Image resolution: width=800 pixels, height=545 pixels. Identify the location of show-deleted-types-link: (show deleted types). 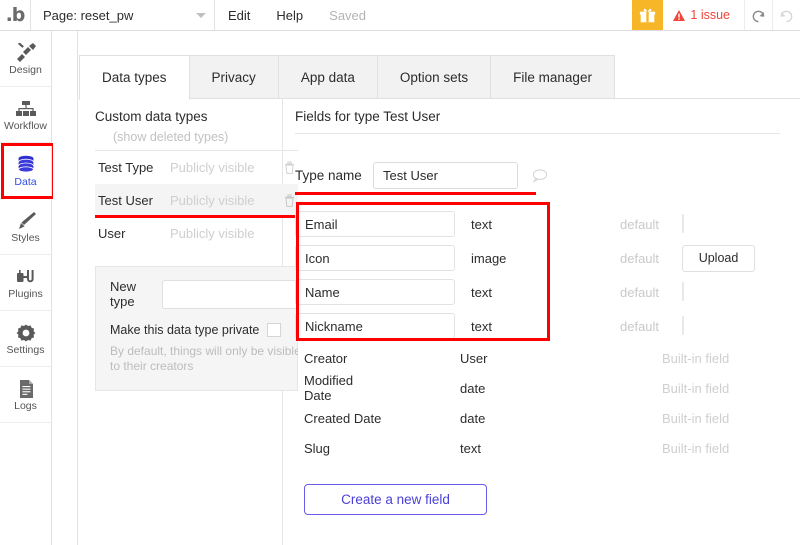
(196, 140).